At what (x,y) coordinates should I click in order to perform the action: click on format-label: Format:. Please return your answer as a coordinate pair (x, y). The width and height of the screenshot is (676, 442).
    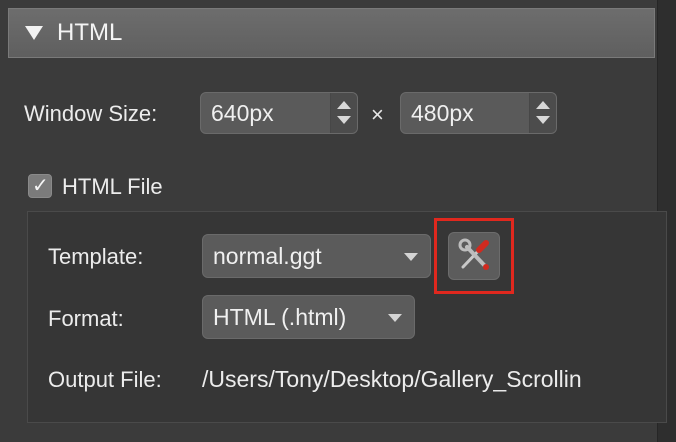
    Looking at the image, I should click on (86, 318).